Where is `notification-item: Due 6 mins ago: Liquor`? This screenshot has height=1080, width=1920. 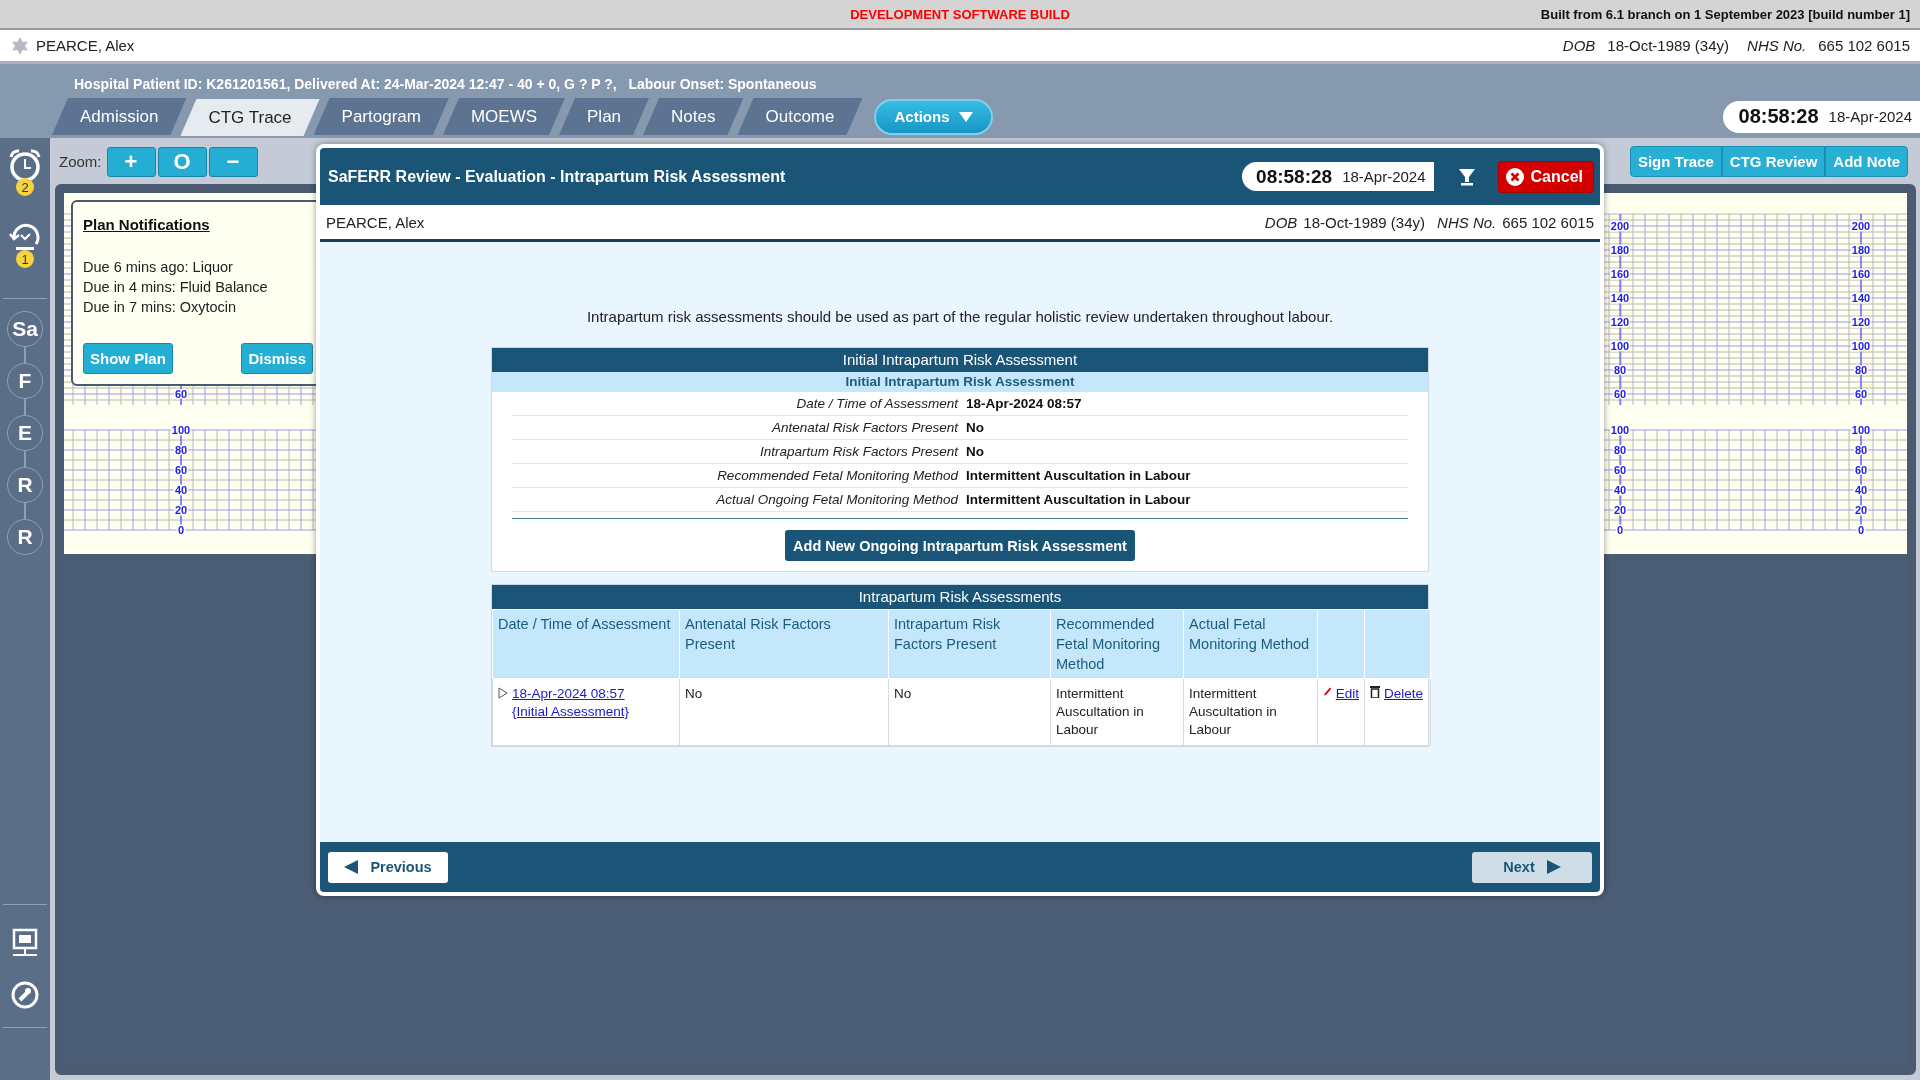 notification-item: Due 6 mins ago: Liquor is located at coordinates (158, 267).